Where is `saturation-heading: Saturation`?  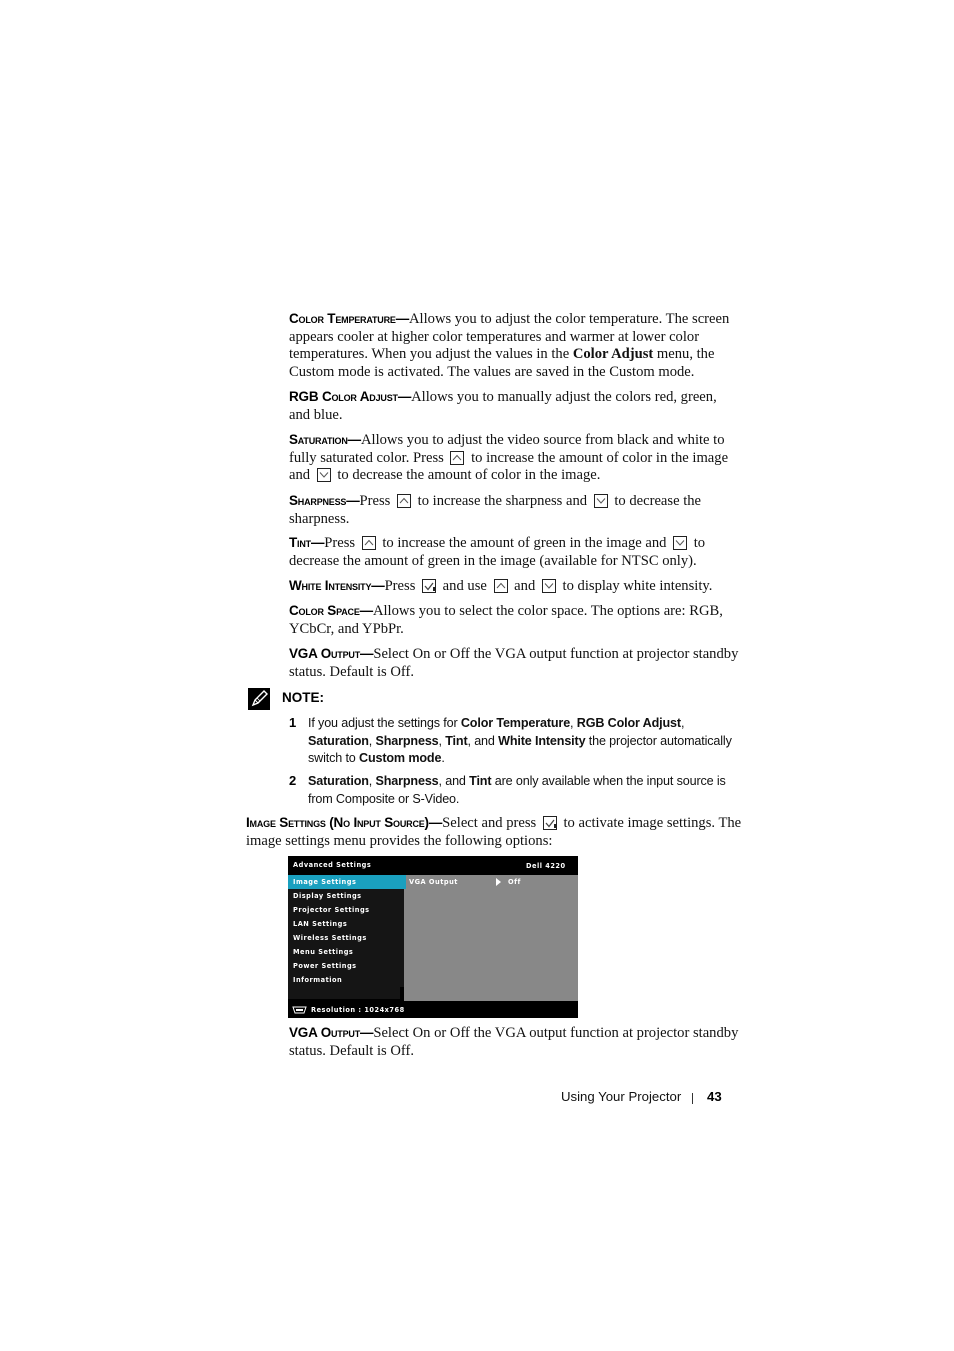
saturation-heading: Saturation is located at coordinates (318, 439).